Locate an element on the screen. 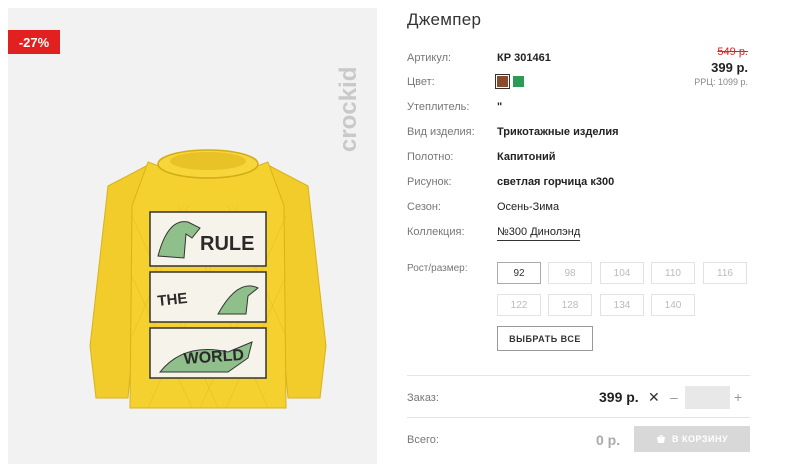 Image resolution: width=800 pixels, height=464 pixels. size-option-116: 116 is located at coordinates (725, 273).